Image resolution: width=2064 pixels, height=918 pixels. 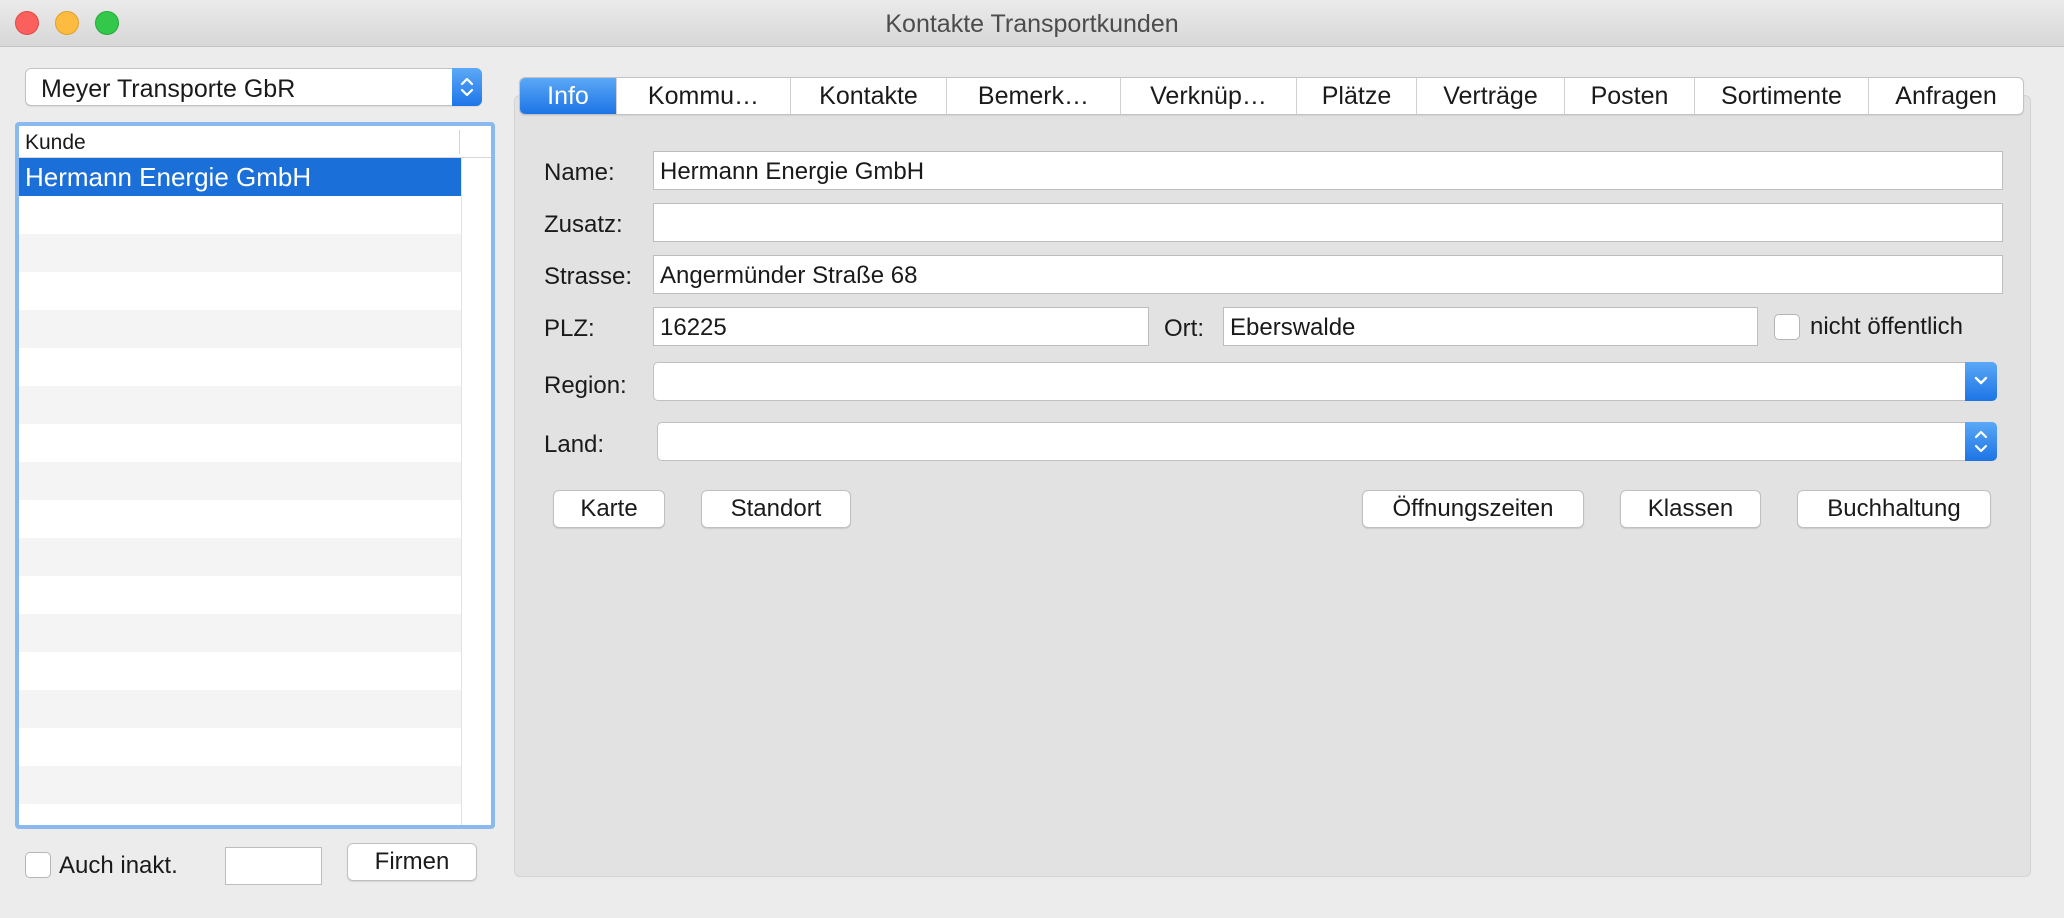 I want to click on zip-label: PLZ:, so click(x=569, y=328).